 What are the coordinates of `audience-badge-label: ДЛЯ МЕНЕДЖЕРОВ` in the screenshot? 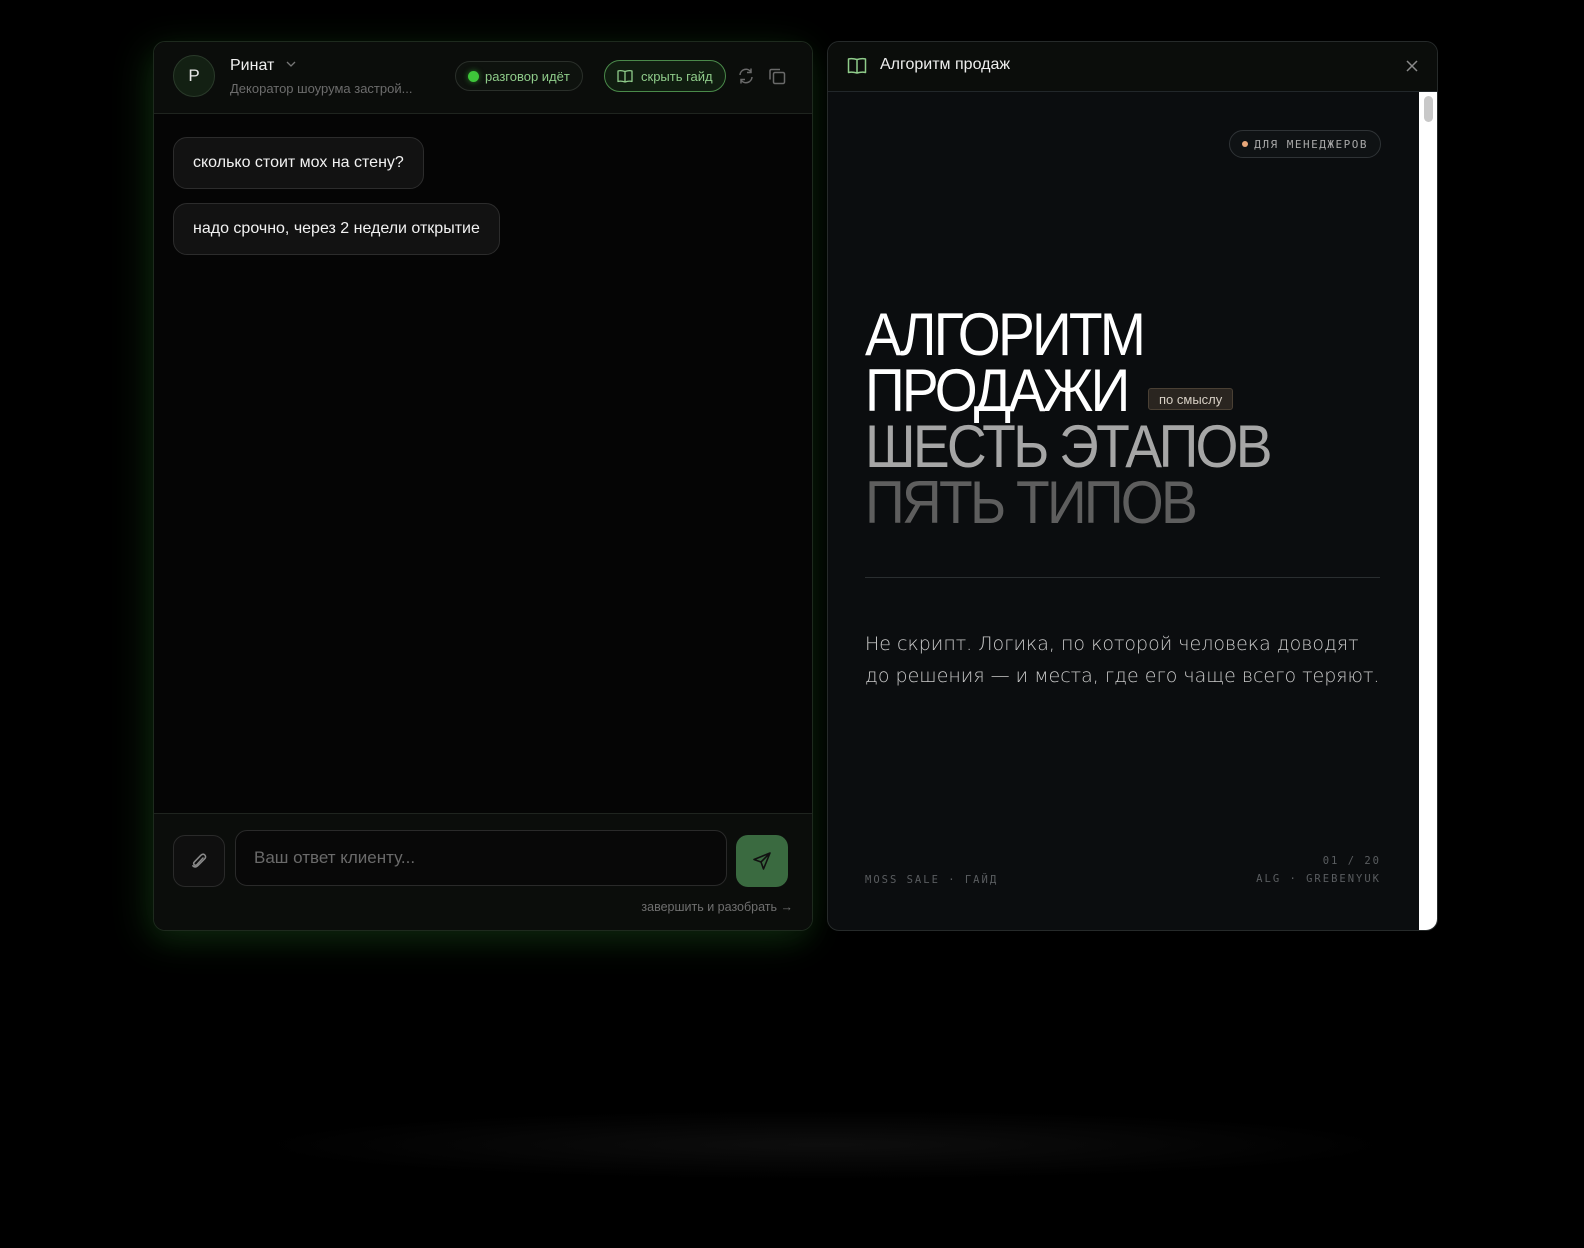 It's located at (1311, 144).